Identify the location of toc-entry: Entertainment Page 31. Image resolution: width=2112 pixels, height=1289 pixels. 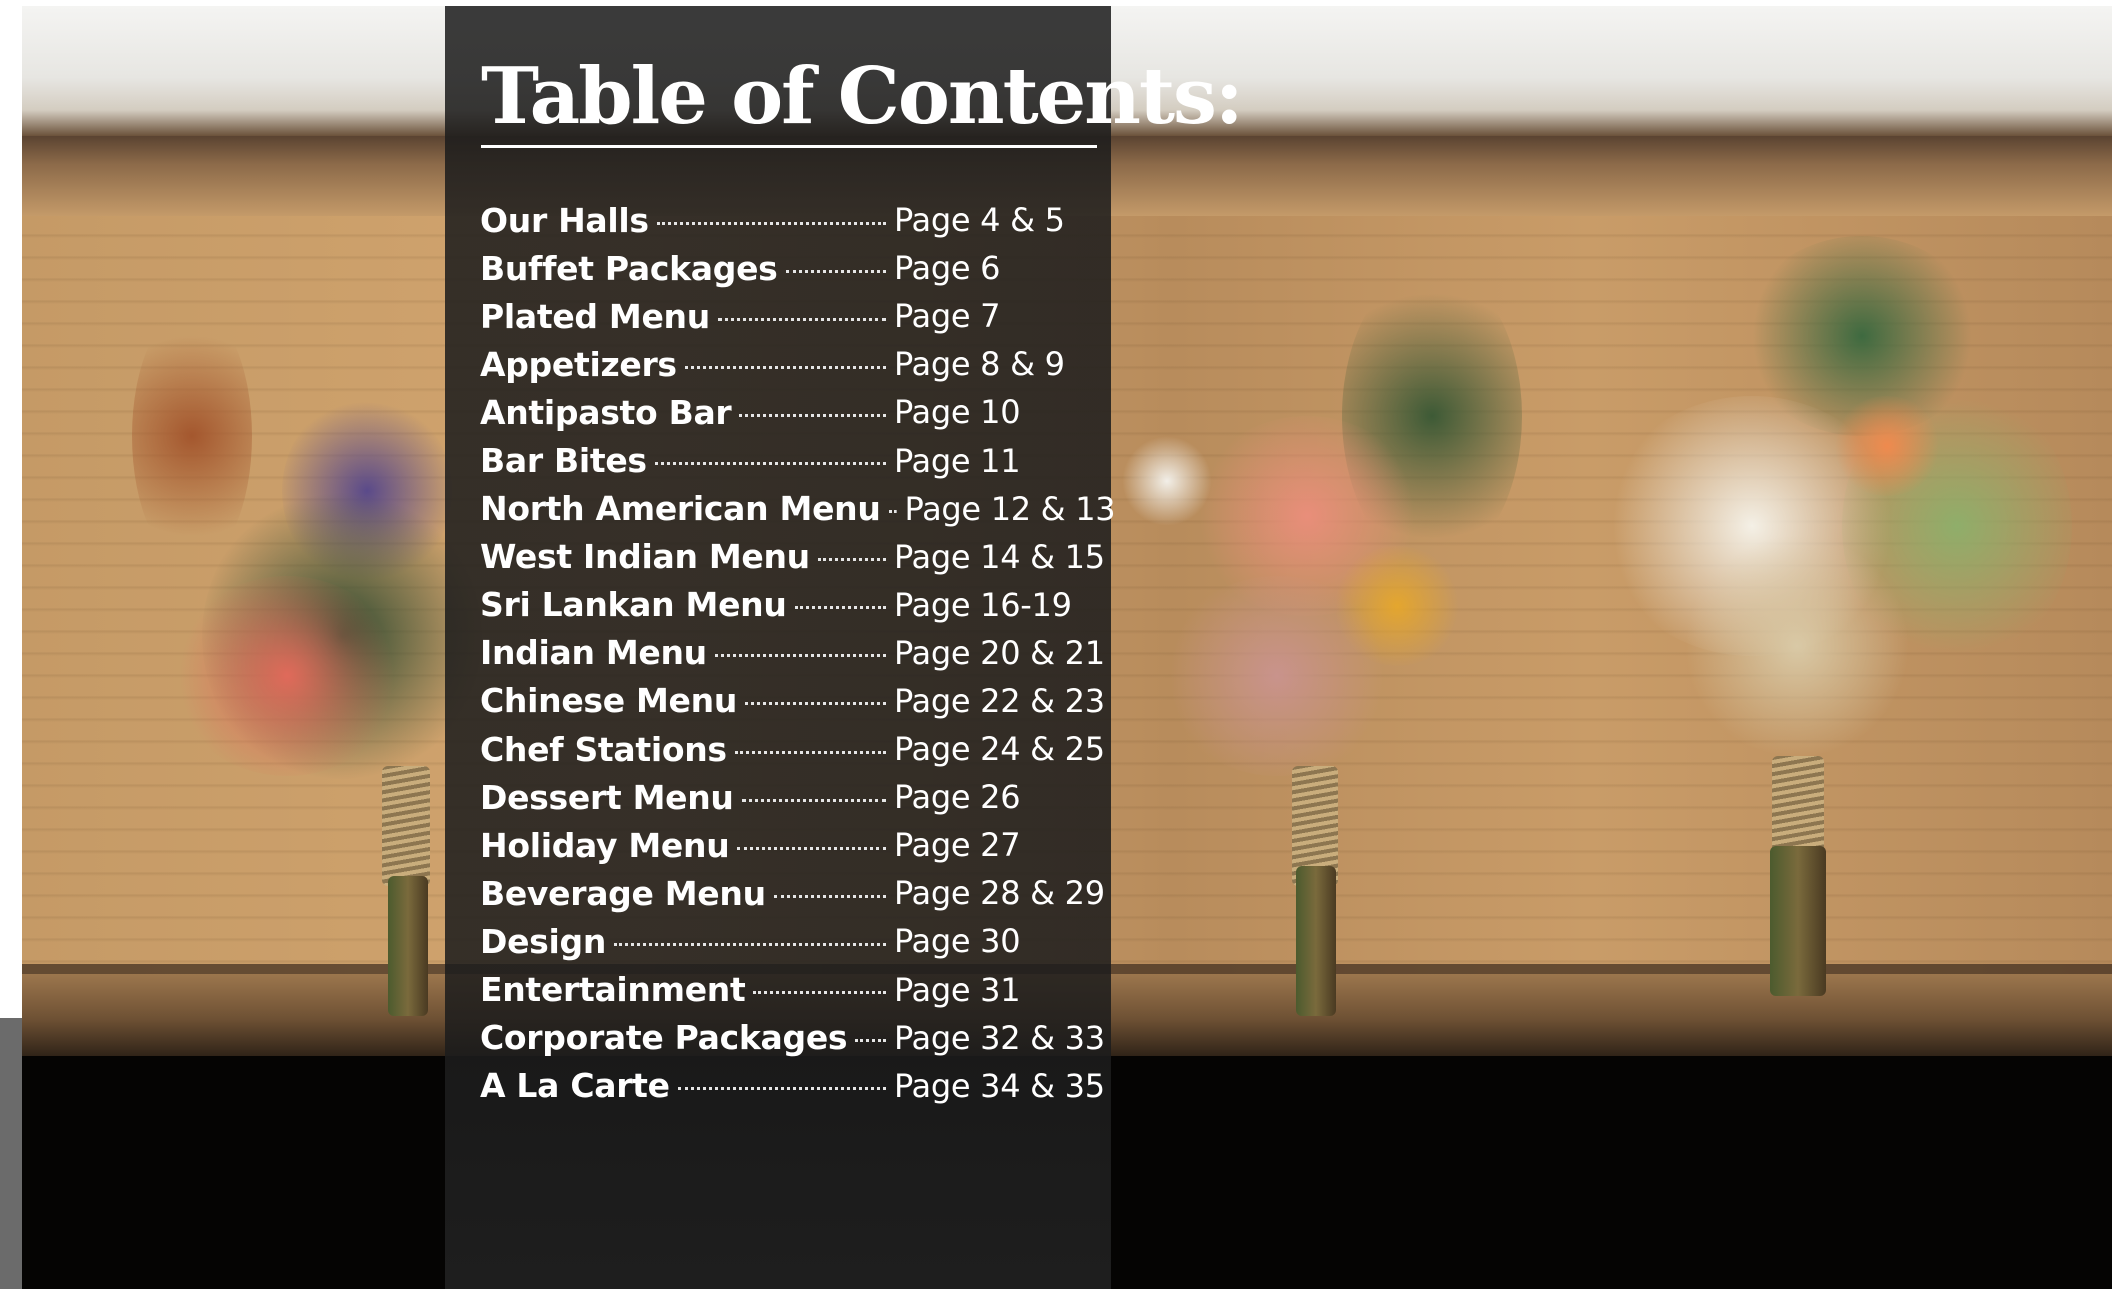
(790, 990).